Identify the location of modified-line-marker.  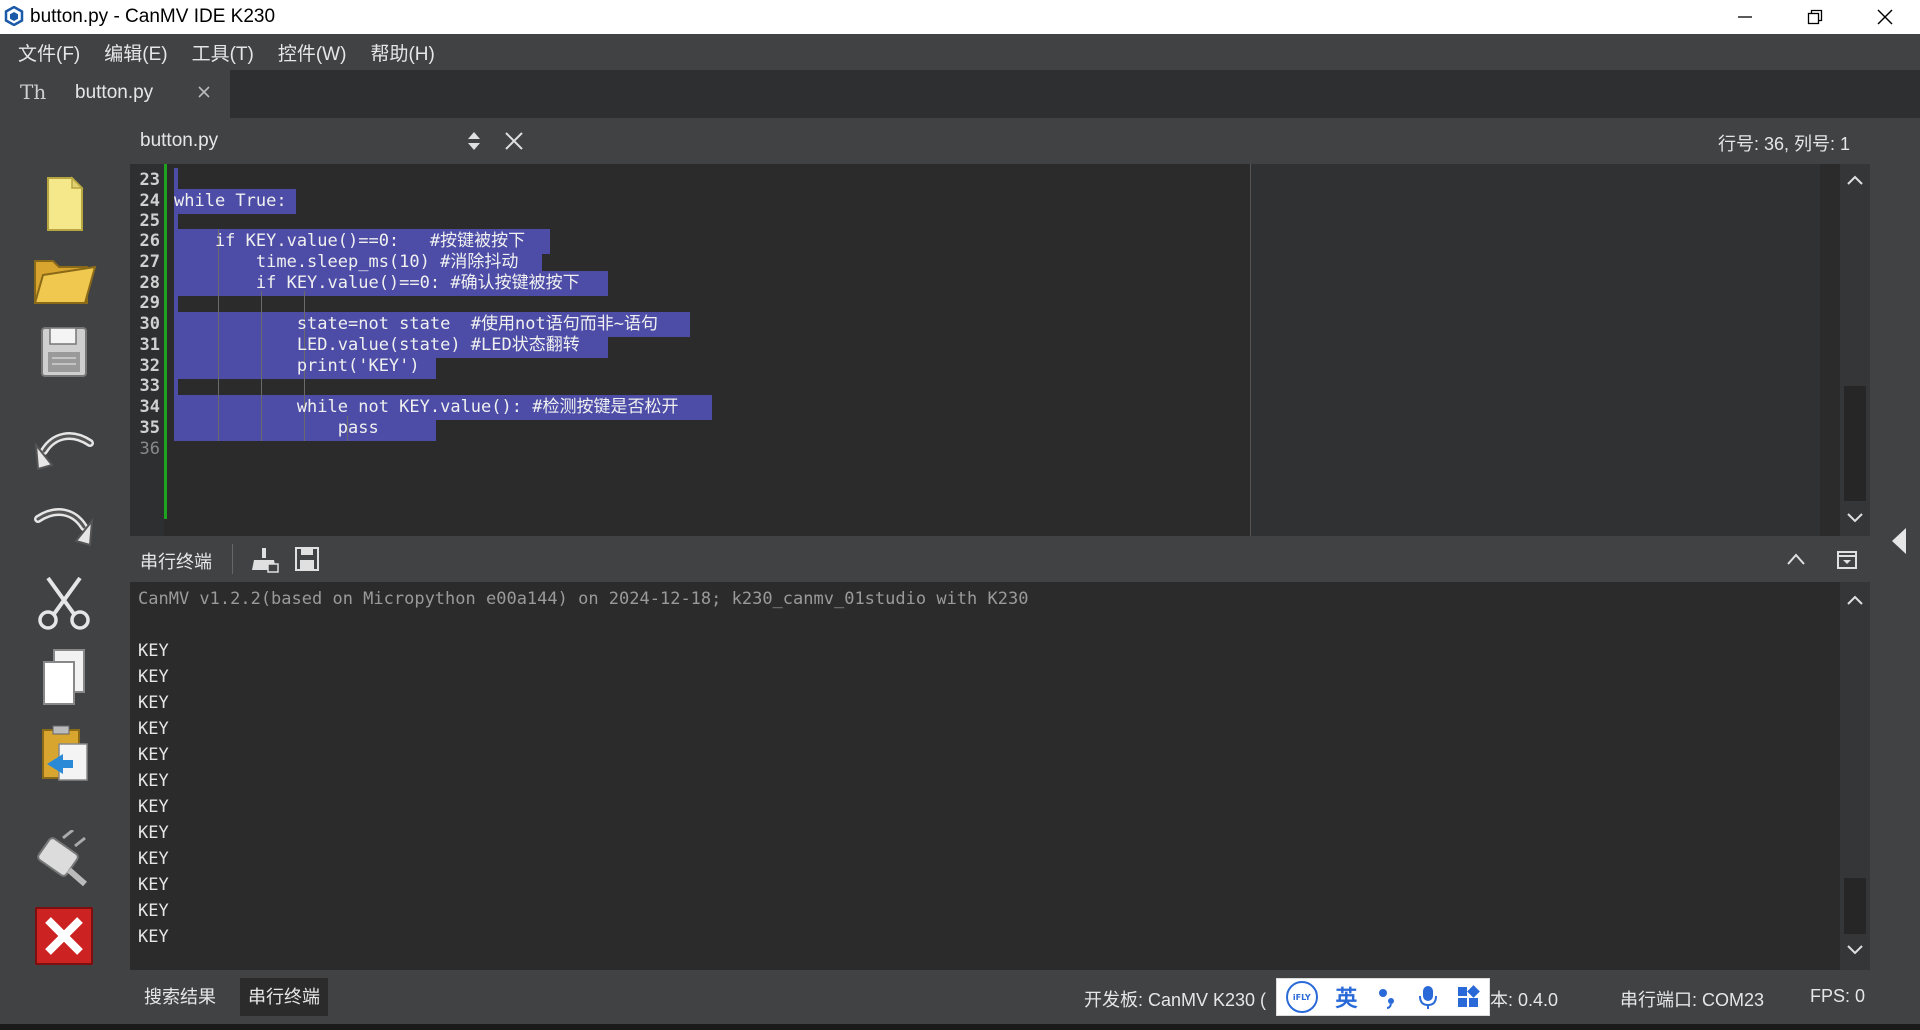
(165, 341).